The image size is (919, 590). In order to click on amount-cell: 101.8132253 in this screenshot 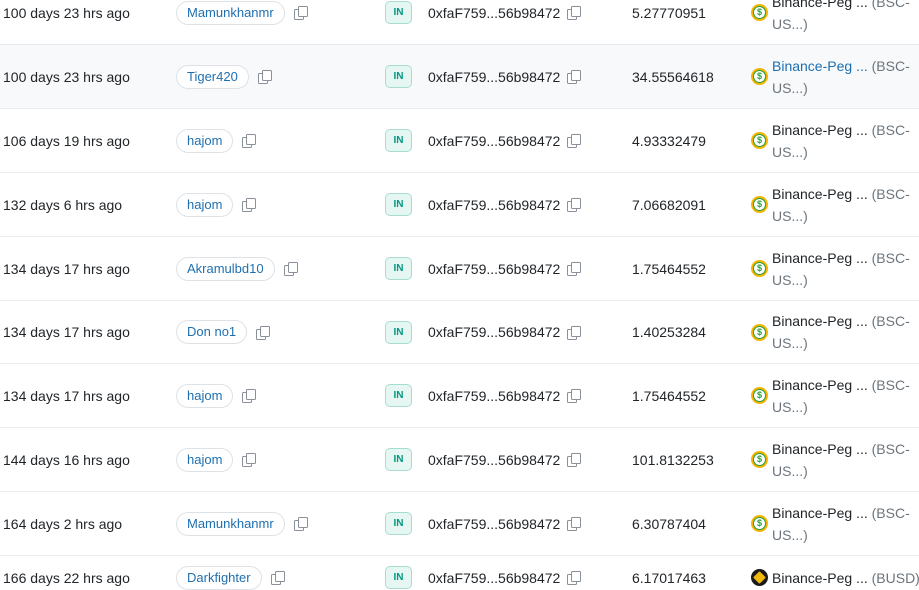, I will do `click(673, 459)`.